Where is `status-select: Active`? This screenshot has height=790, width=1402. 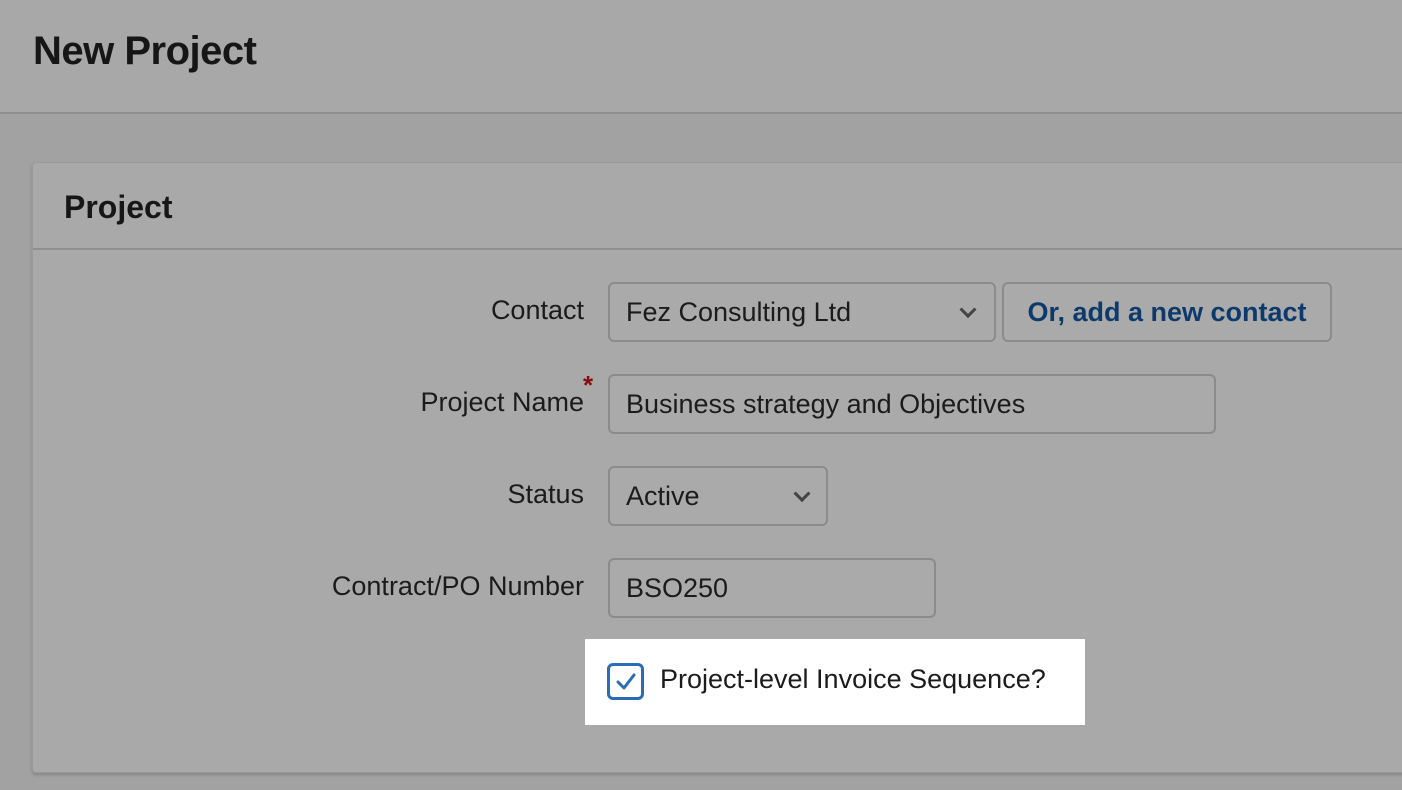
status-select: Active is located at coordinates (718, 496).